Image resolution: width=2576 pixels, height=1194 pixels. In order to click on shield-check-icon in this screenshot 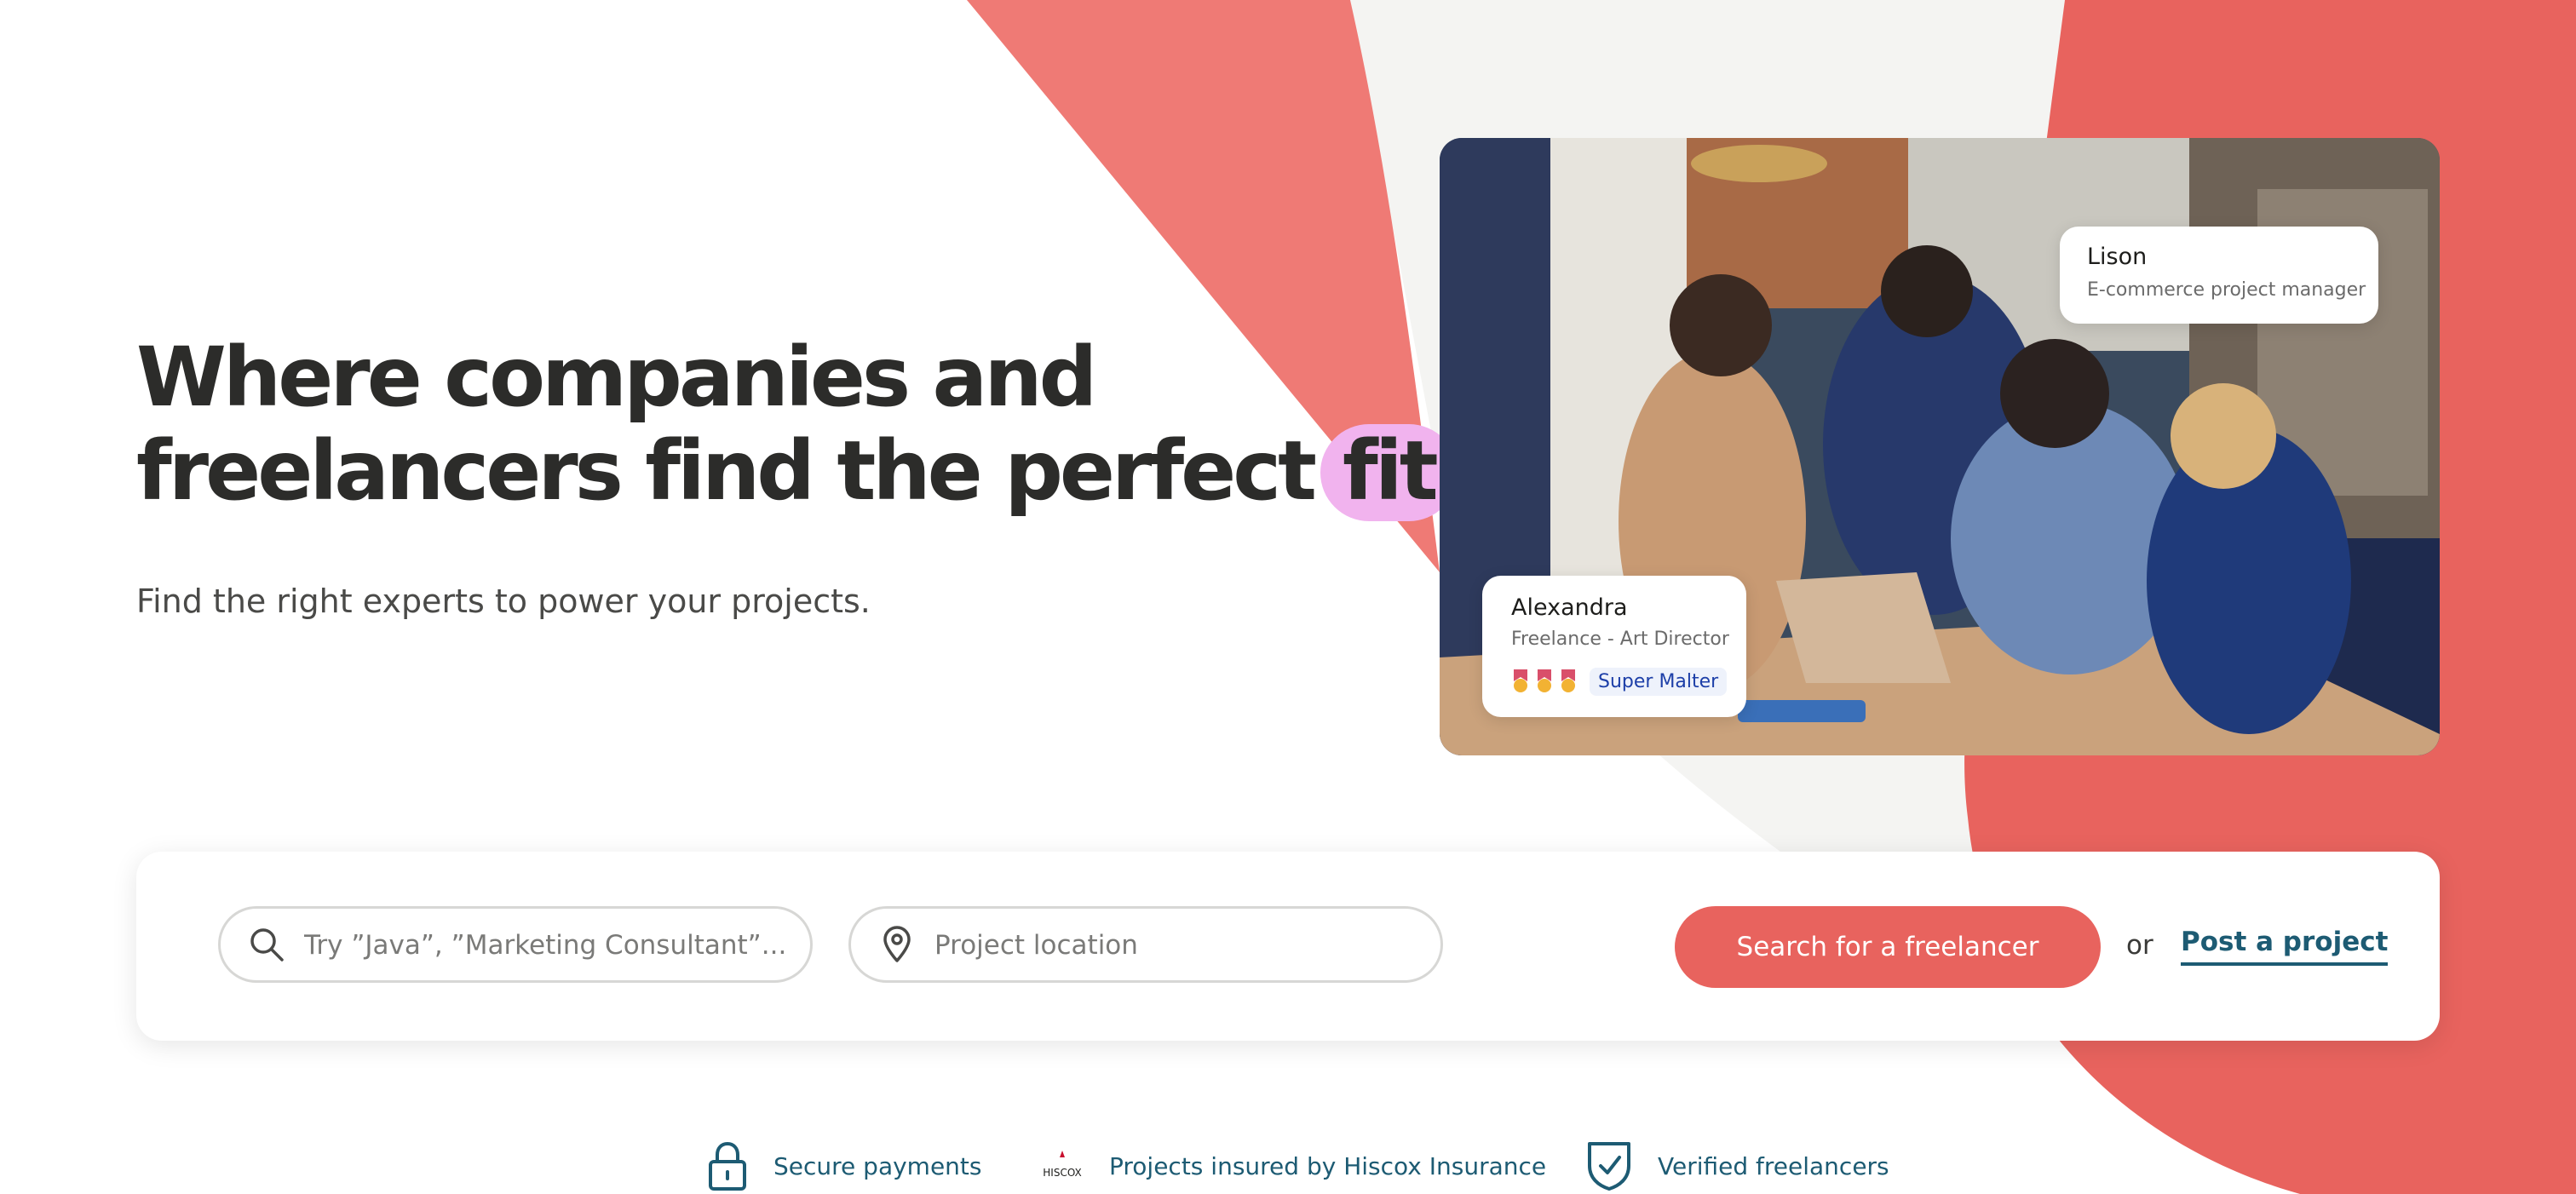, I will do `click(1609, 1166)`.